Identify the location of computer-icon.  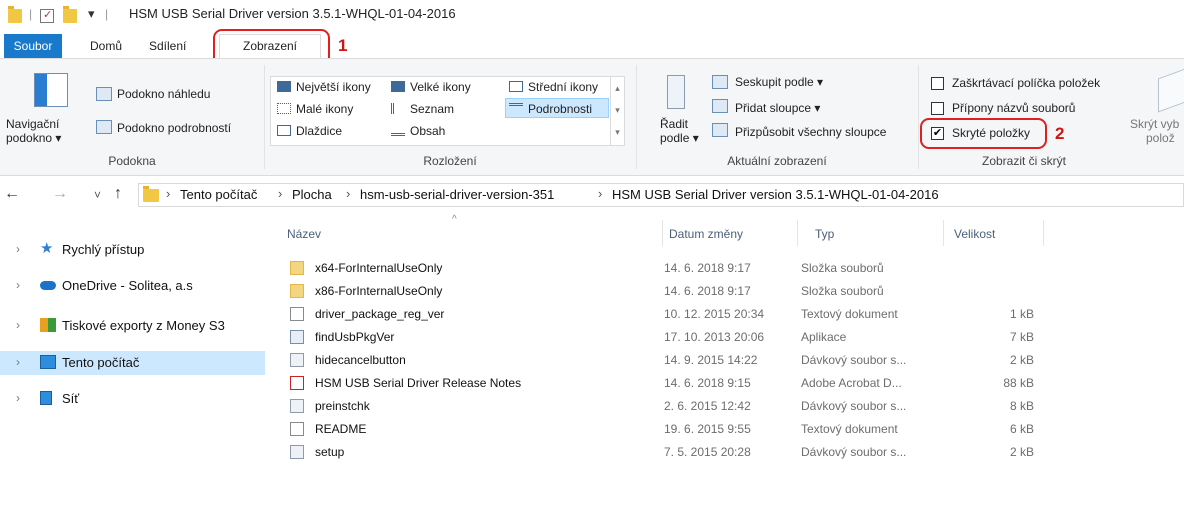
(48, 362).